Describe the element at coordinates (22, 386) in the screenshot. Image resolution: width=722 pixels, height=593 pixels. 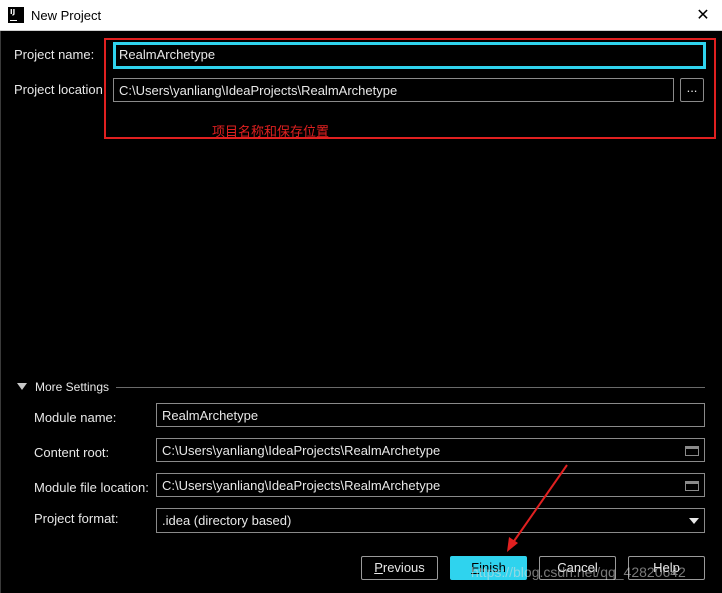
I see `collapse-triangle-icon` at that location.